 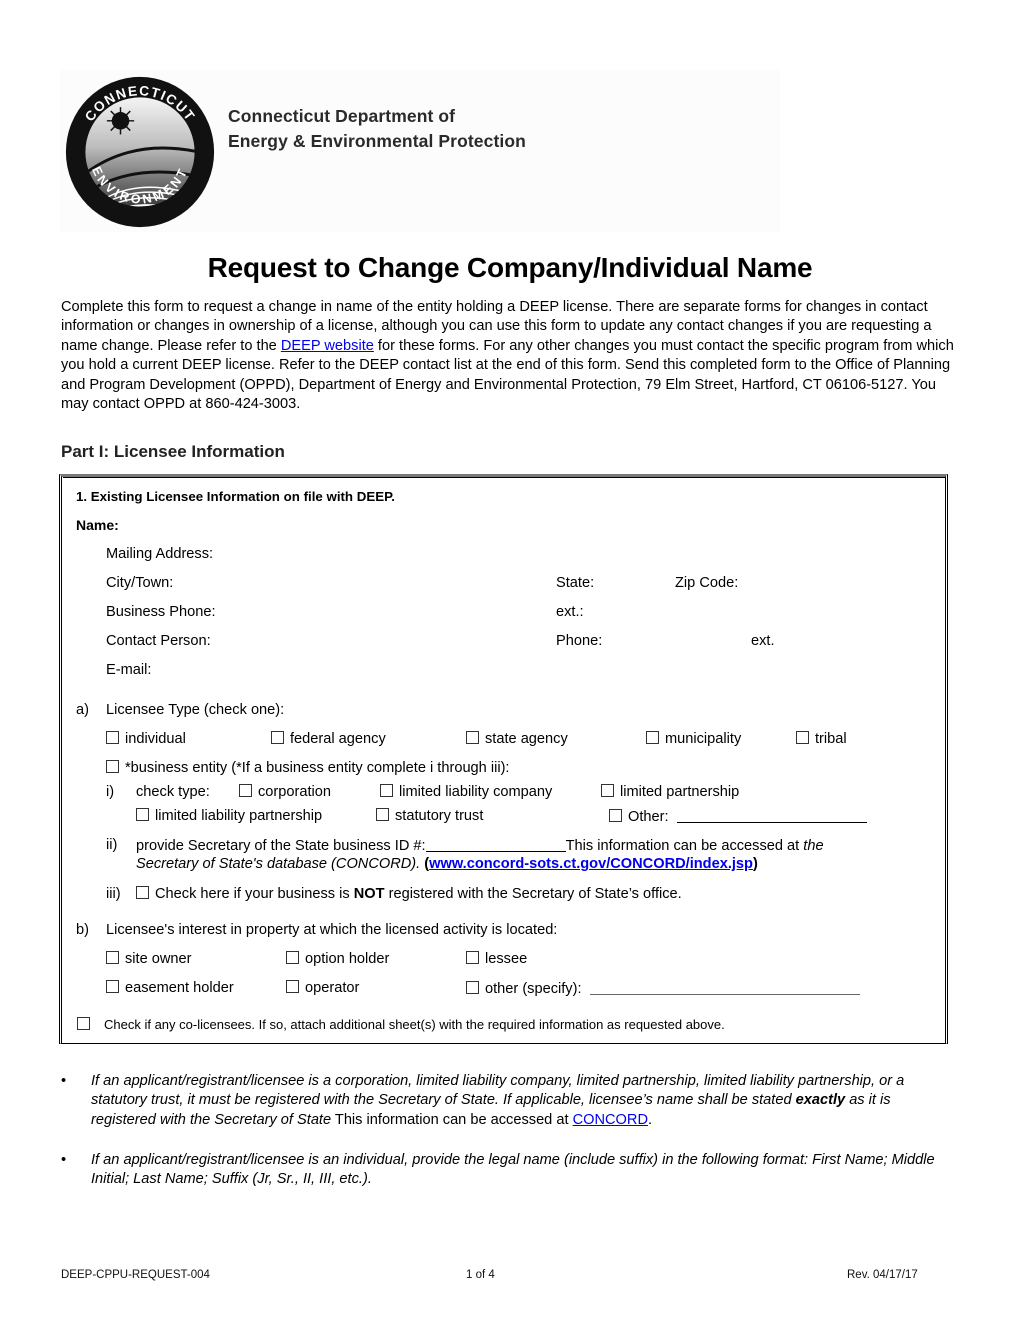 What do you see at coordinates (724, 987) in the screenshot?
I see `other-interest-field` at bounding box center [724, 987].